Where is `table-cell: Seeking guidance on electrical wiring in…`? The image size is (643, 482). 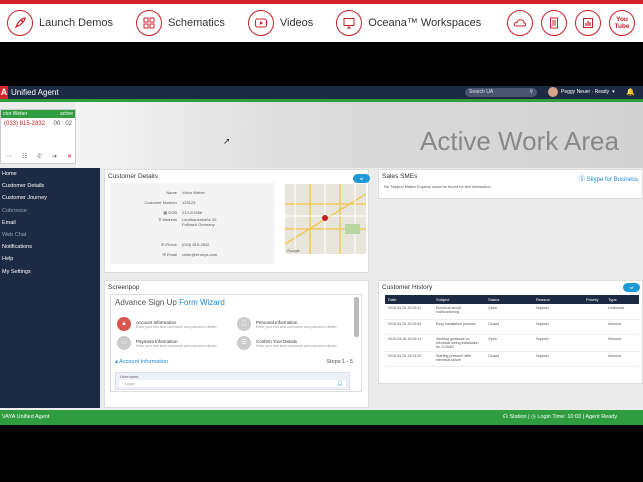
table-cell: Seeking guidance on electrical wiring in… is located at coordinates (459, 343).